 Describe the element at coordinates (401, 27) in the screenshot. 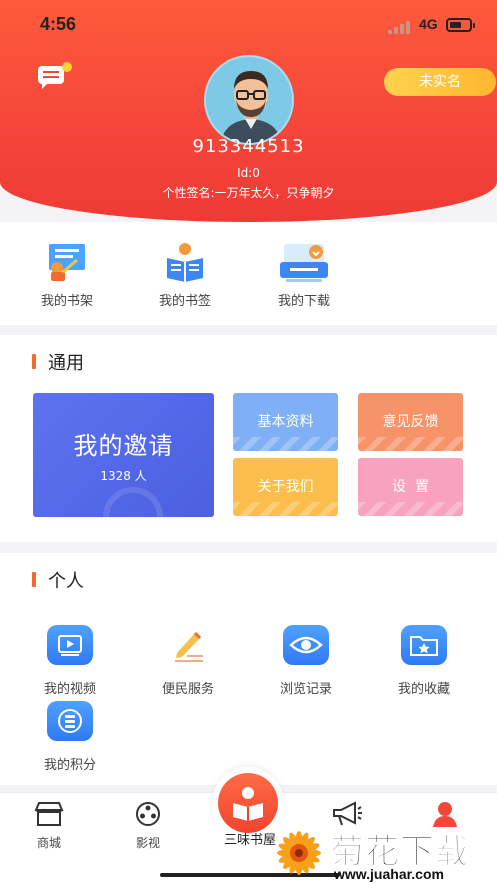

I see `signal-icon` at that location.